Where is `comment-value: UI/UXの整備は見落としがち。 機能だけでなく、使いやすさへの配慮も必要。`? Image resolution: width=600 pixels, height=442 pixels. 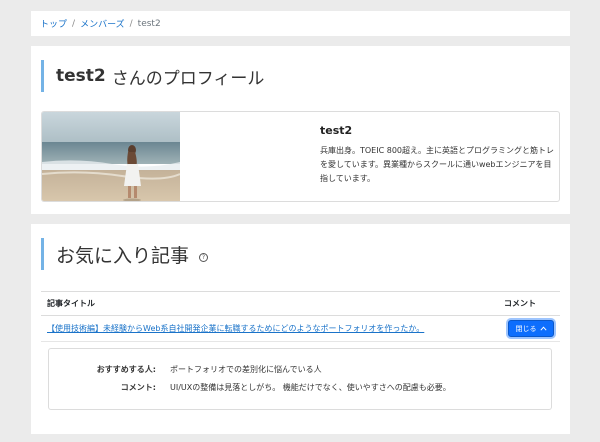
comment-value: UI/UXの整備は見落としがち。 機能だけでなく、使いやすさへの配慮も必要。 is located at coordinates (310, 387).